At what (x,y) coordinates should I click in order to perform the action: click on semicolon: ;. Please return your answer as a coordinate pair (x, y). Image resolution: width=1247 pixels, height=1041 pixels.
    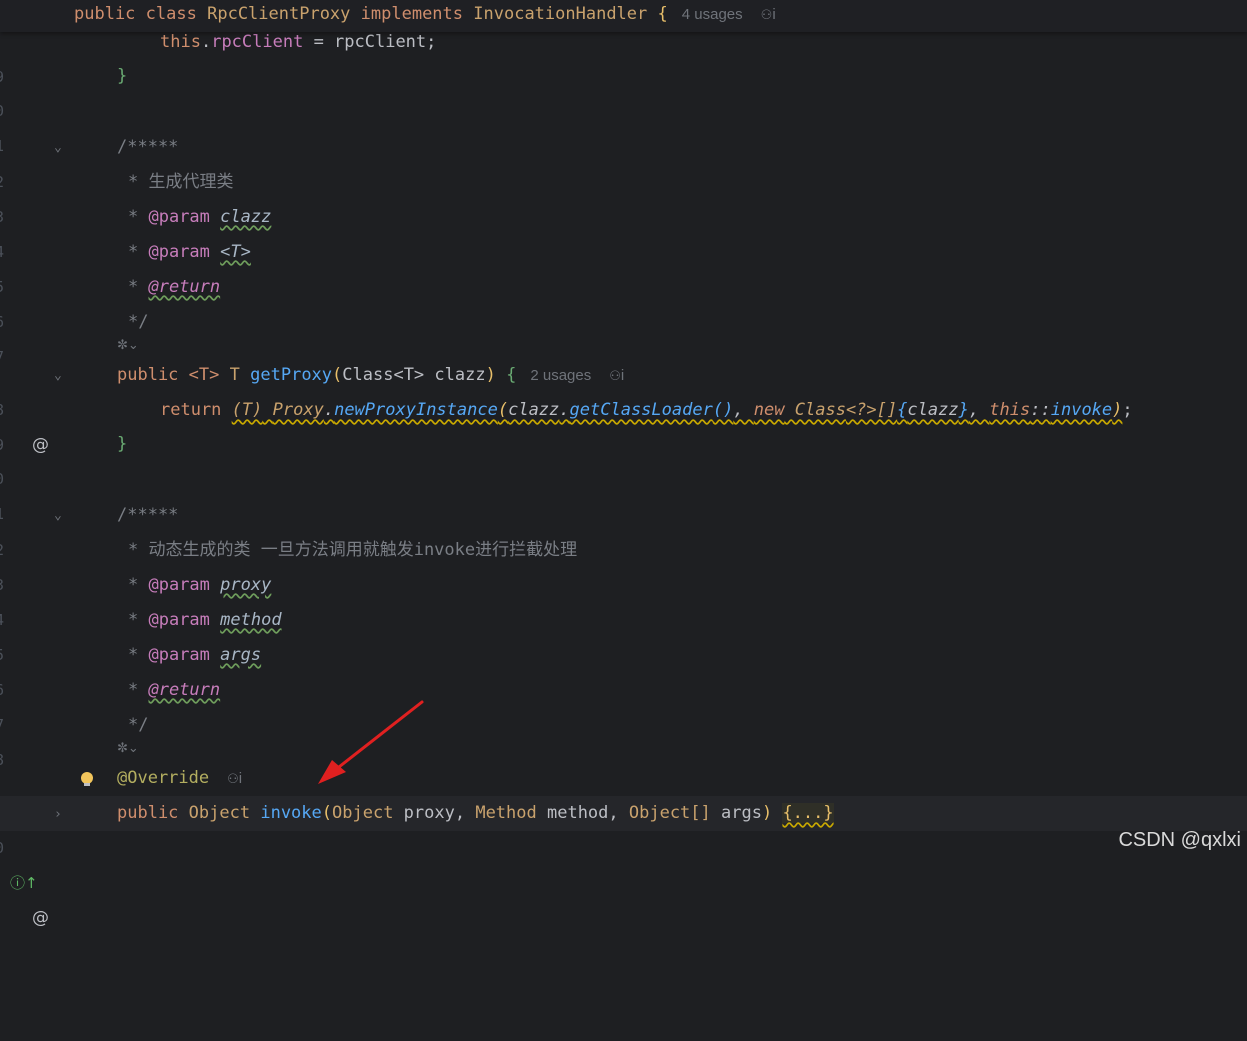
    Looking at the image, I should click on (1127, 410).